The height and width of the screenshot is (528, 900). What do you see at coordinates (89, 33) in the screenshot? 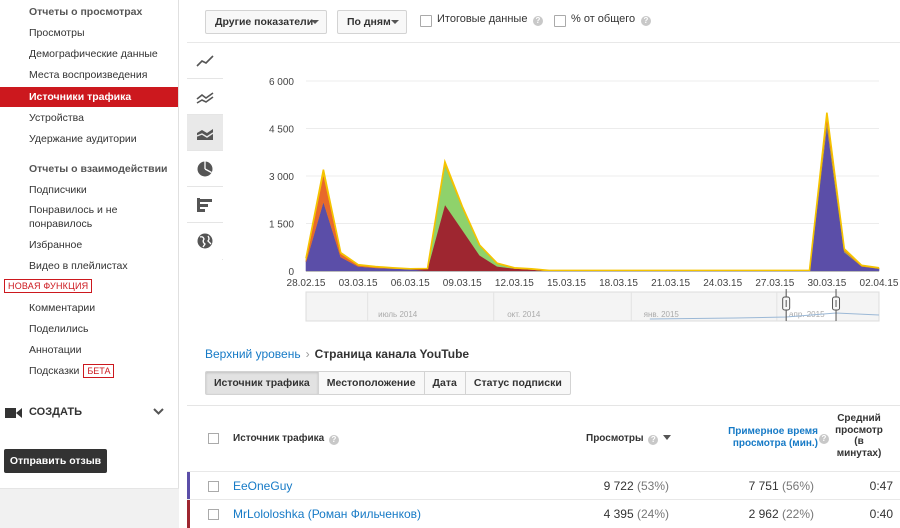
I see `sidebar-item-views: Просмотры` at bounding box center [89, 33].